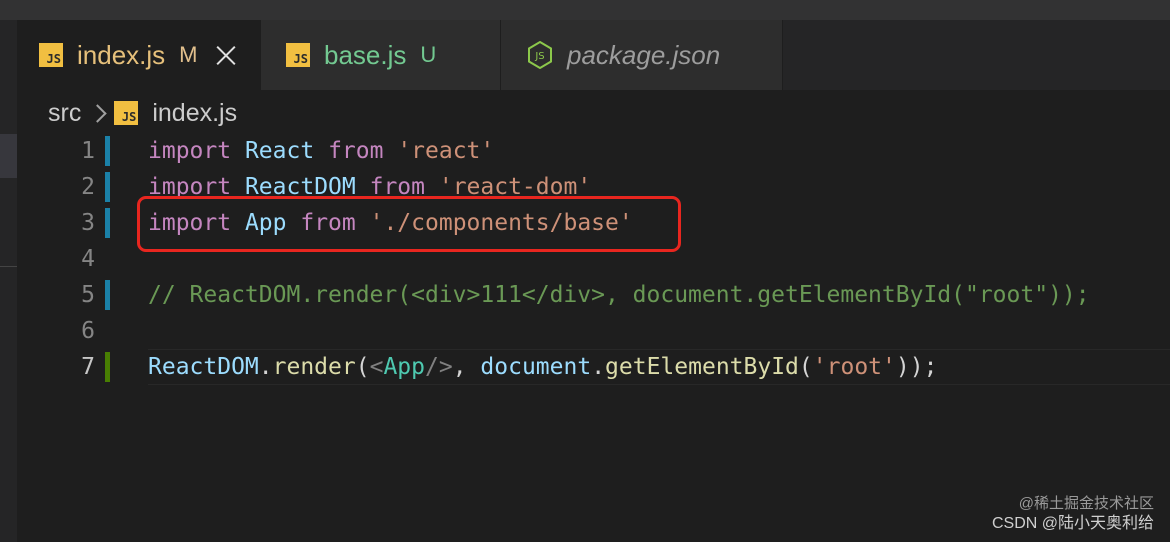  I want to click on string: 'react', so click(446, 151).